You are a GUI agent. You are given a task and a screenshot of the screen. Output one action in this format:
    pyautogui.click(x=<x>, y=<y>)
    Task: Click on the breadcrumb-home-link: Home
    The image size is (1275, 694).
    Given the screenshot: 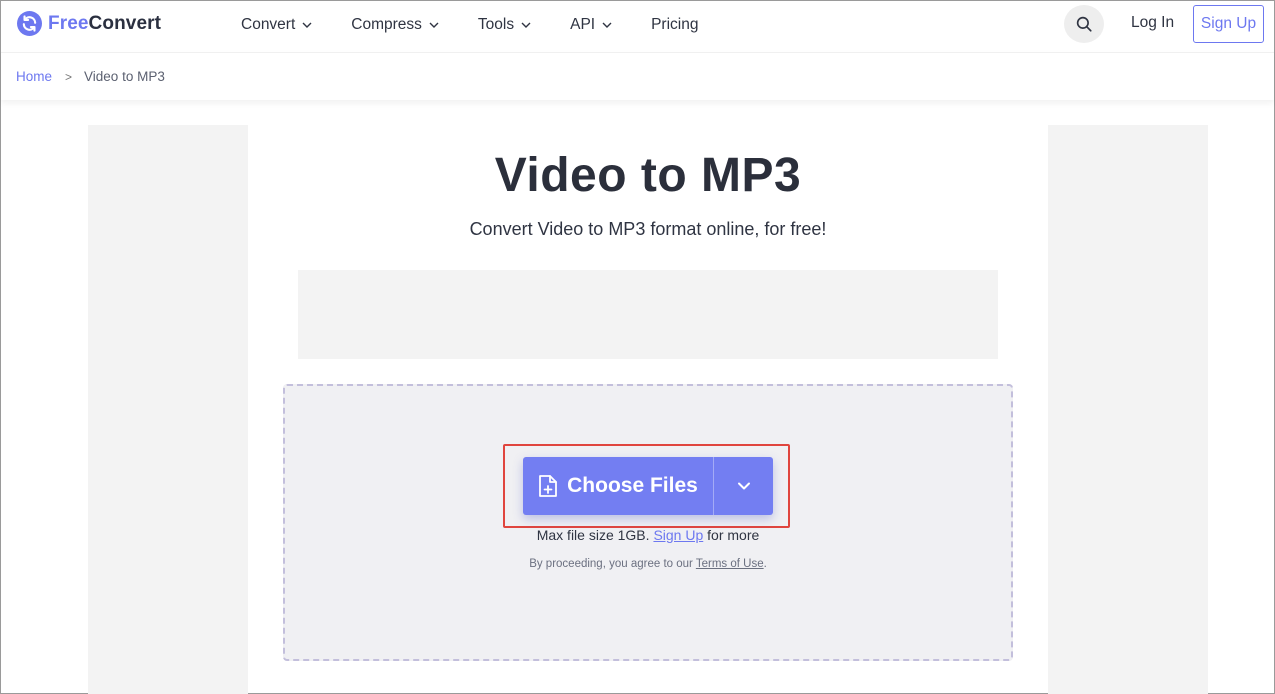 What is the action you would take?
    pyautogui.click(x=34, y=76)
    